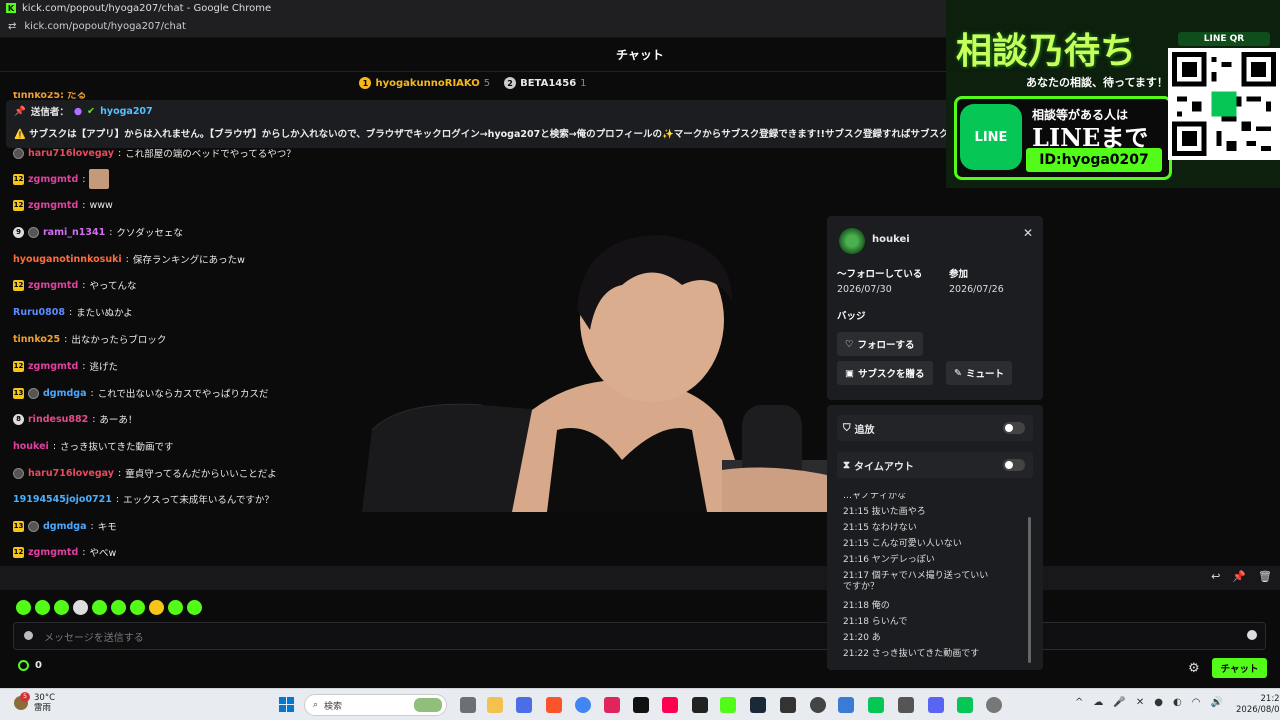  Describe the element at coordinates (583, 705) in the screenshot. I see `chrome-icon` at that location.